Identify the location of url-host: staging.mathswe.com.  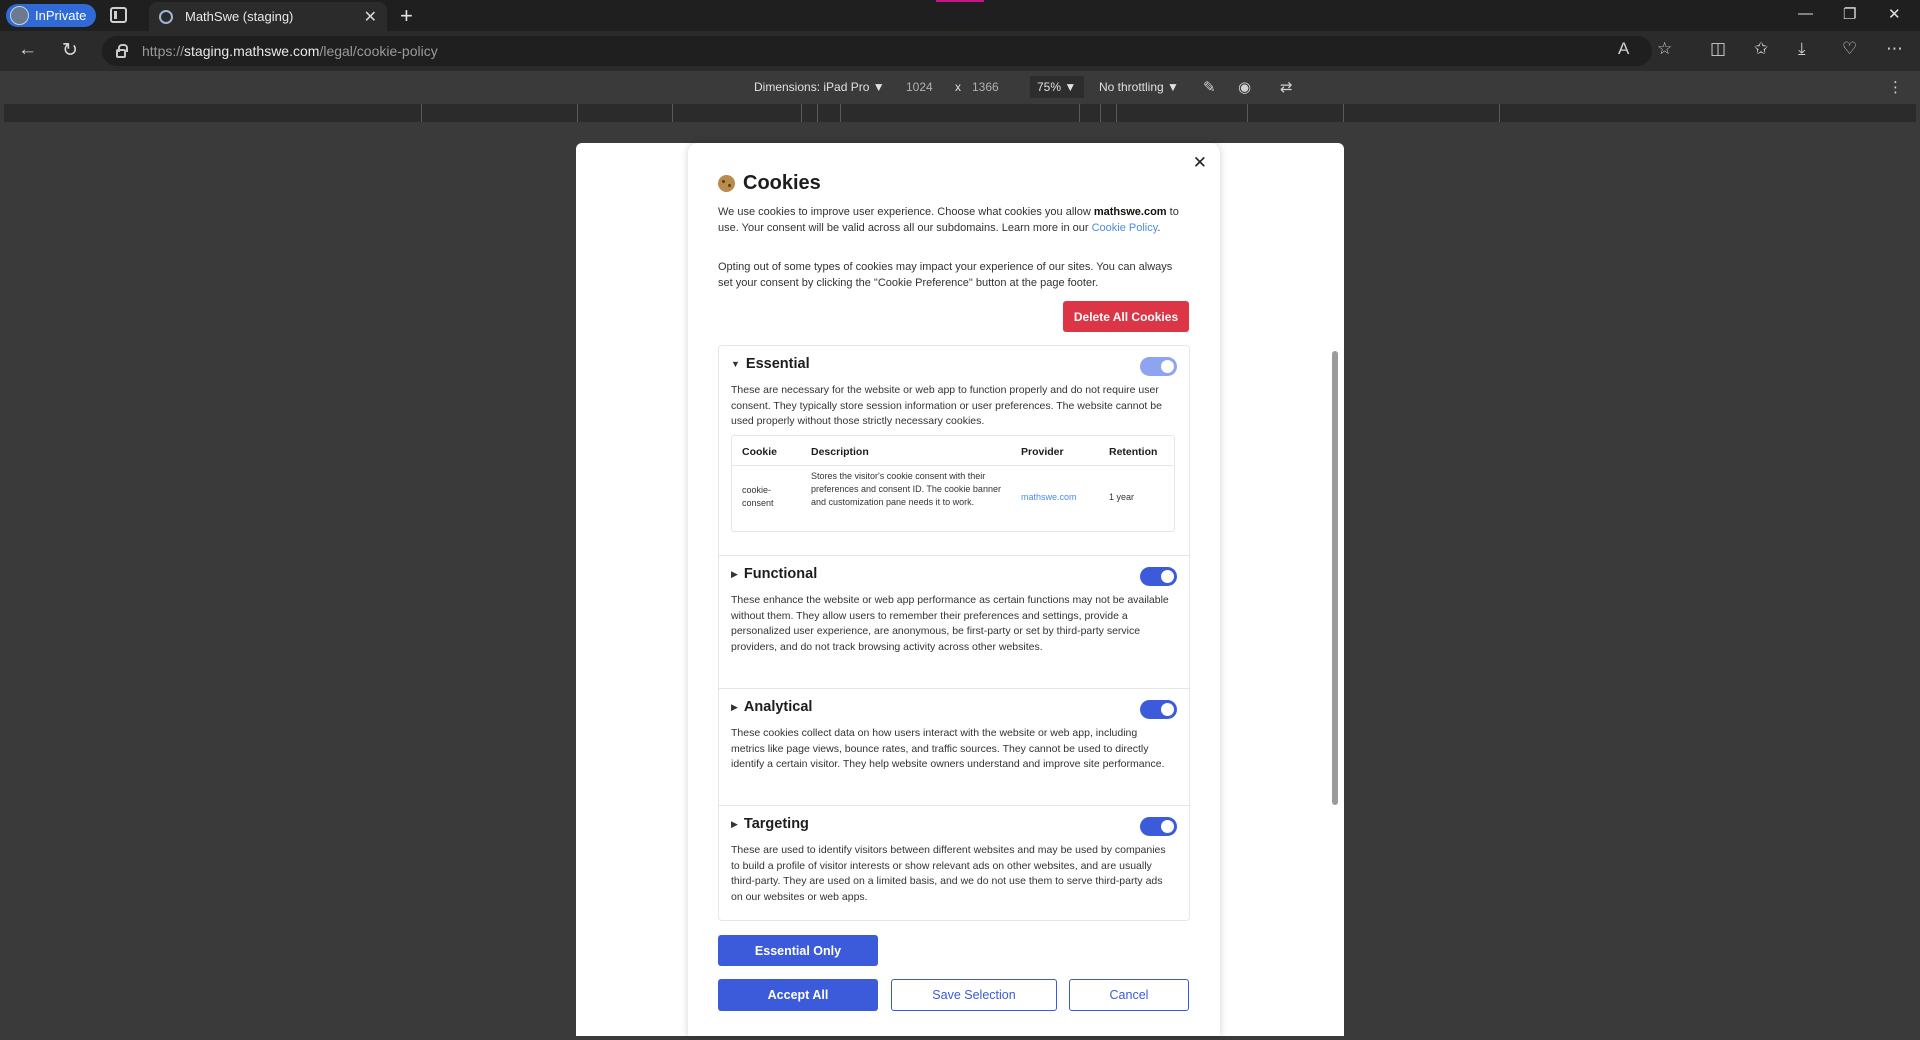
(252, 51).